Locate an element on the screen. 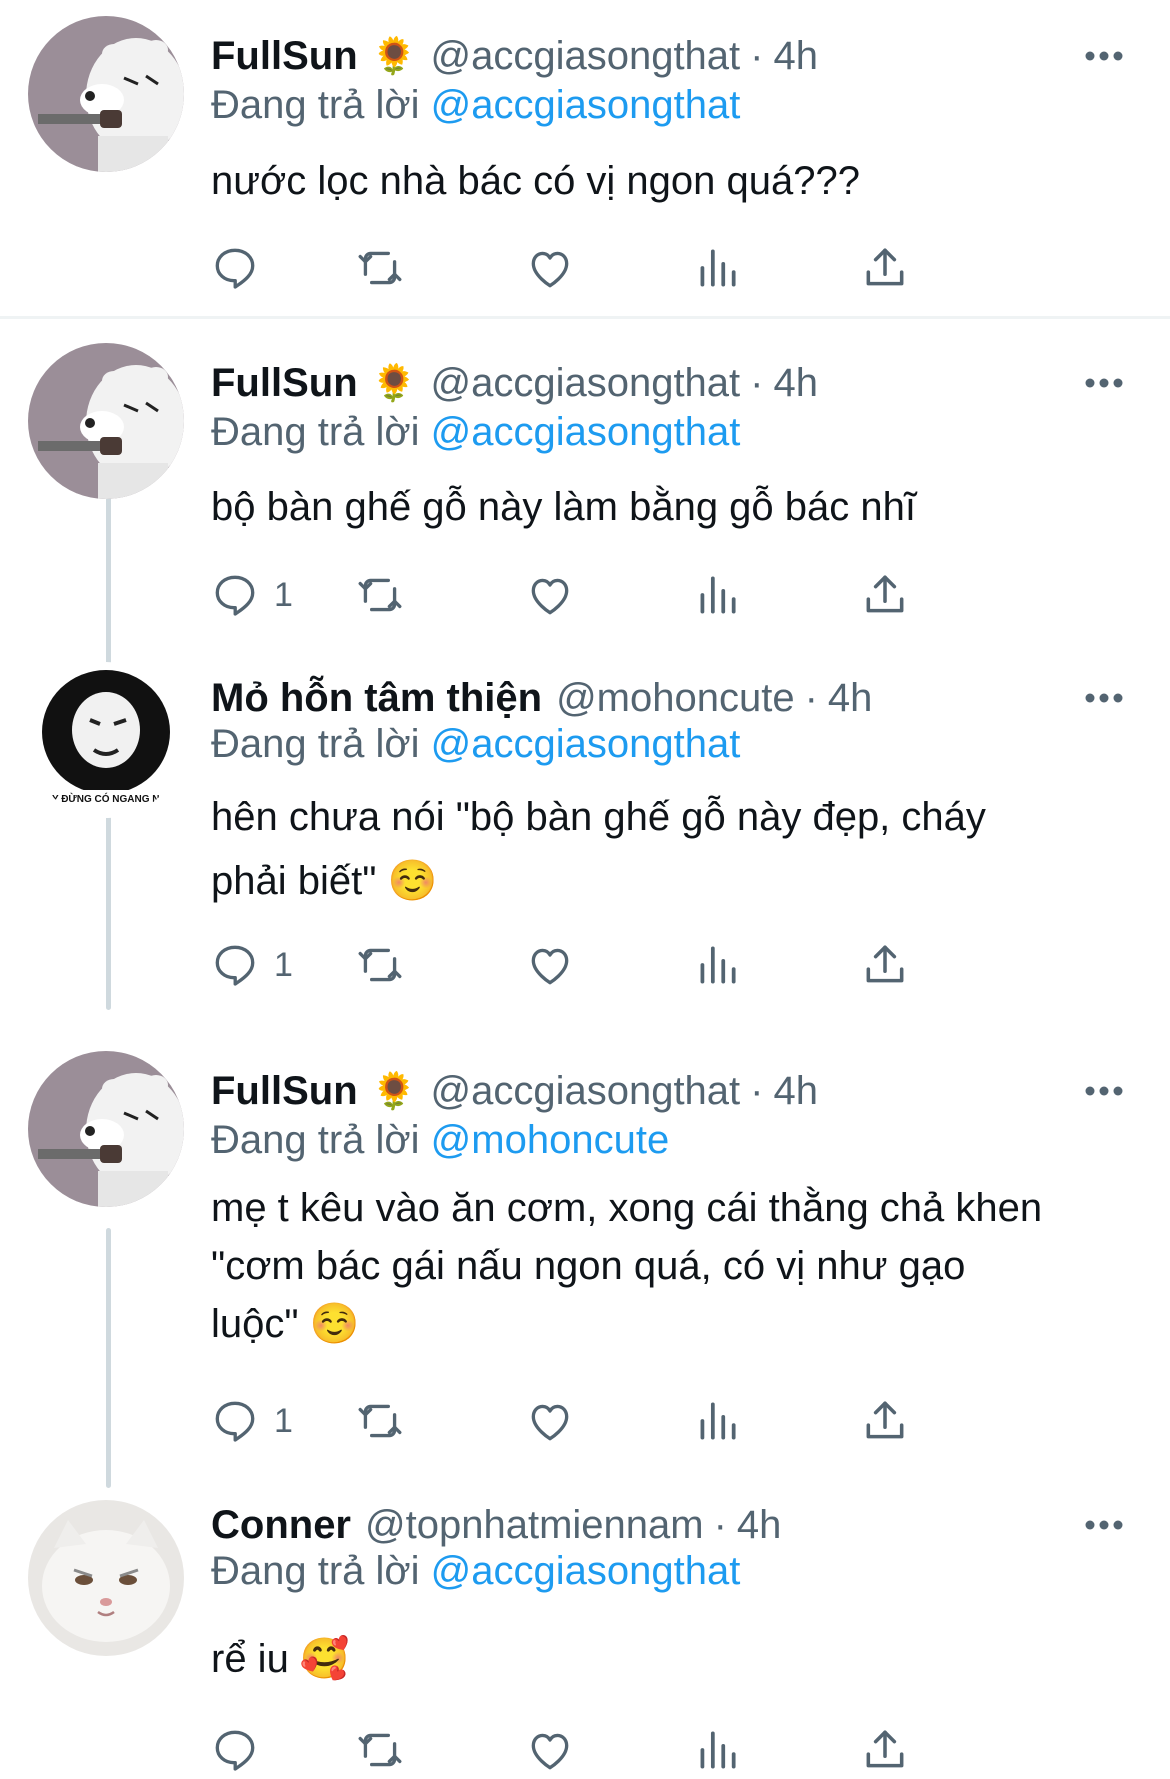  bear-avatar-icon is located at coordinates (106, 94).